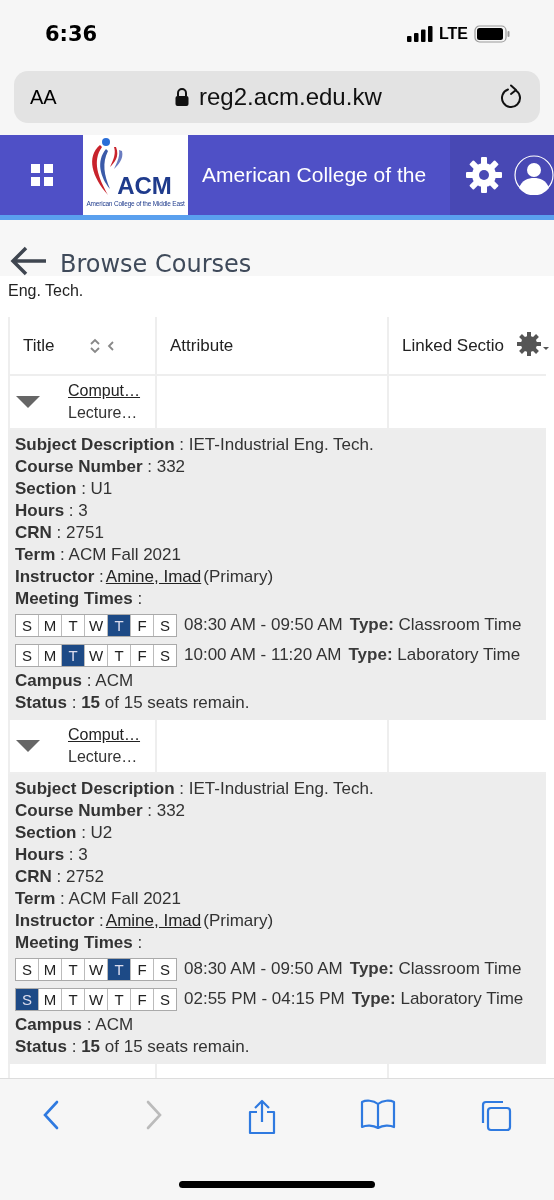 The image size is (554, 1200). Describe the element at coordinates (262, 1117) in the screenshot. I see `share-icon` at that location.